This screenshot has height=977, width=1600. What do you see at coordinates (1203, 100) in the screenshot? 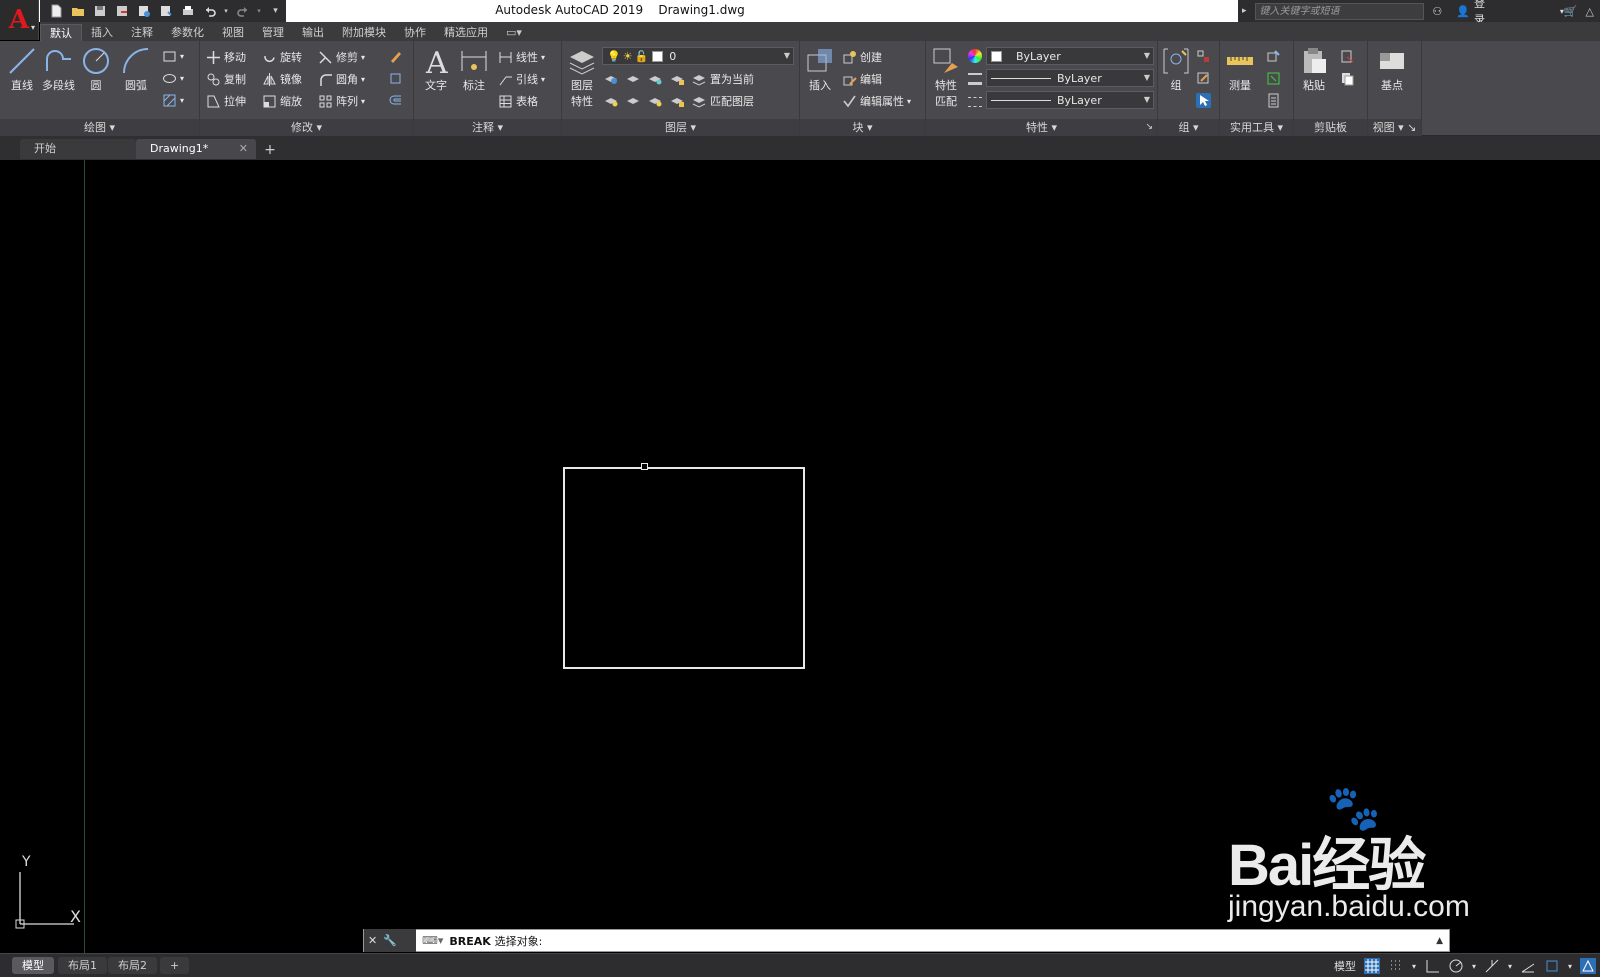
I see `group-select-button` at bounding box center [1203, 100].